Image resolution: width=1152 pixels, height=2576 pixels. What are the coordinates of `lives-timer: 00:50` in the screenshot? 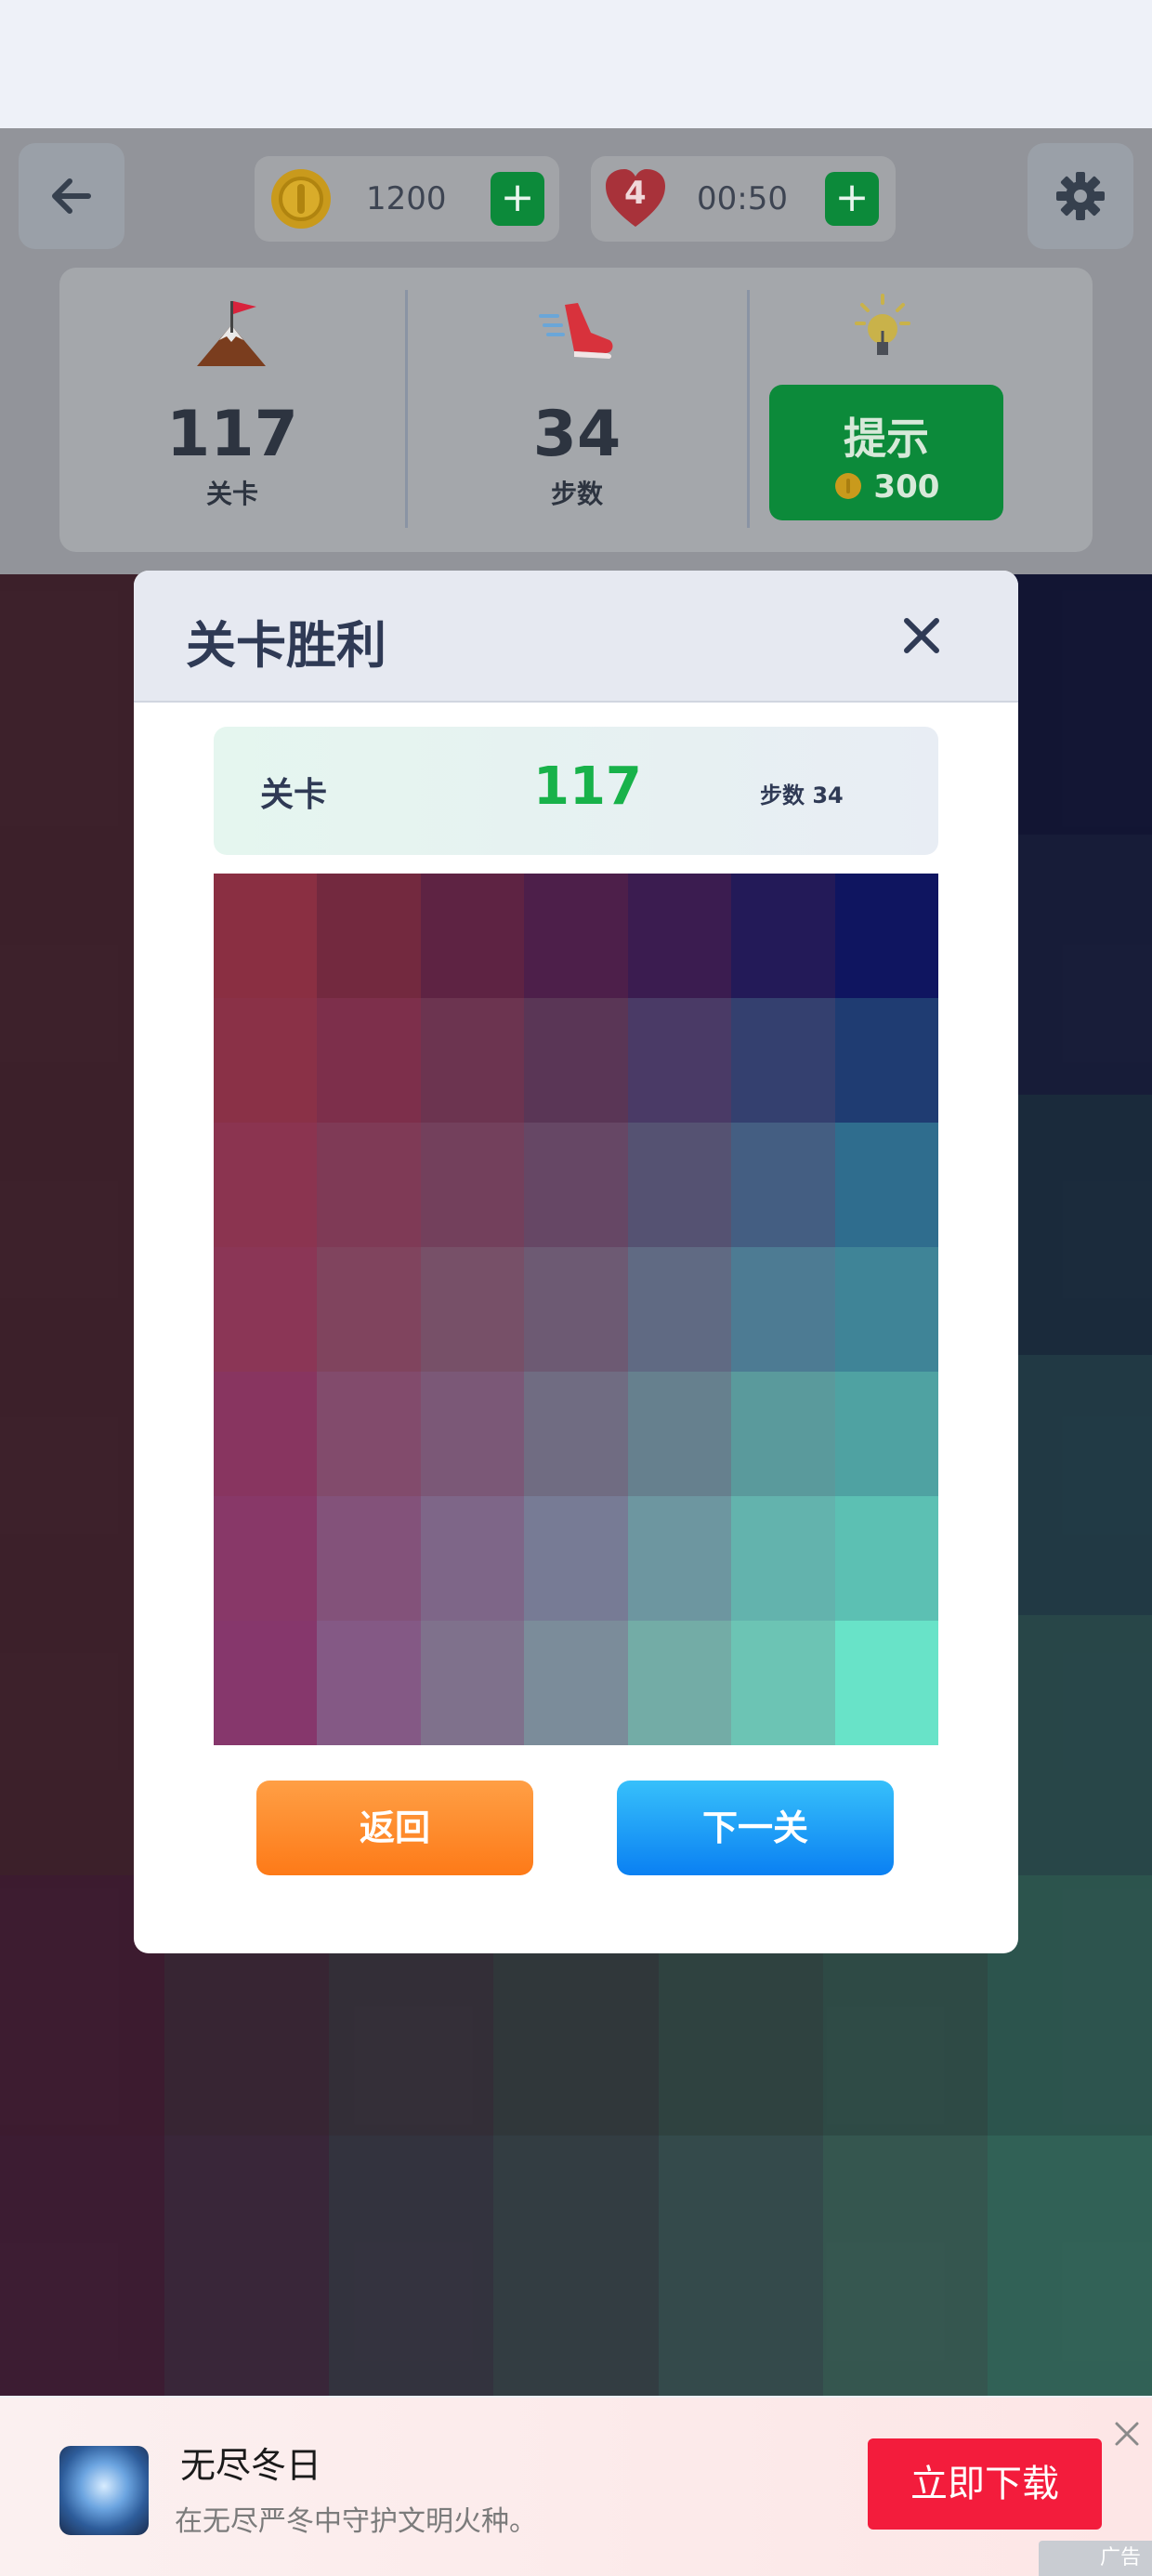 It's located at (742, 198).